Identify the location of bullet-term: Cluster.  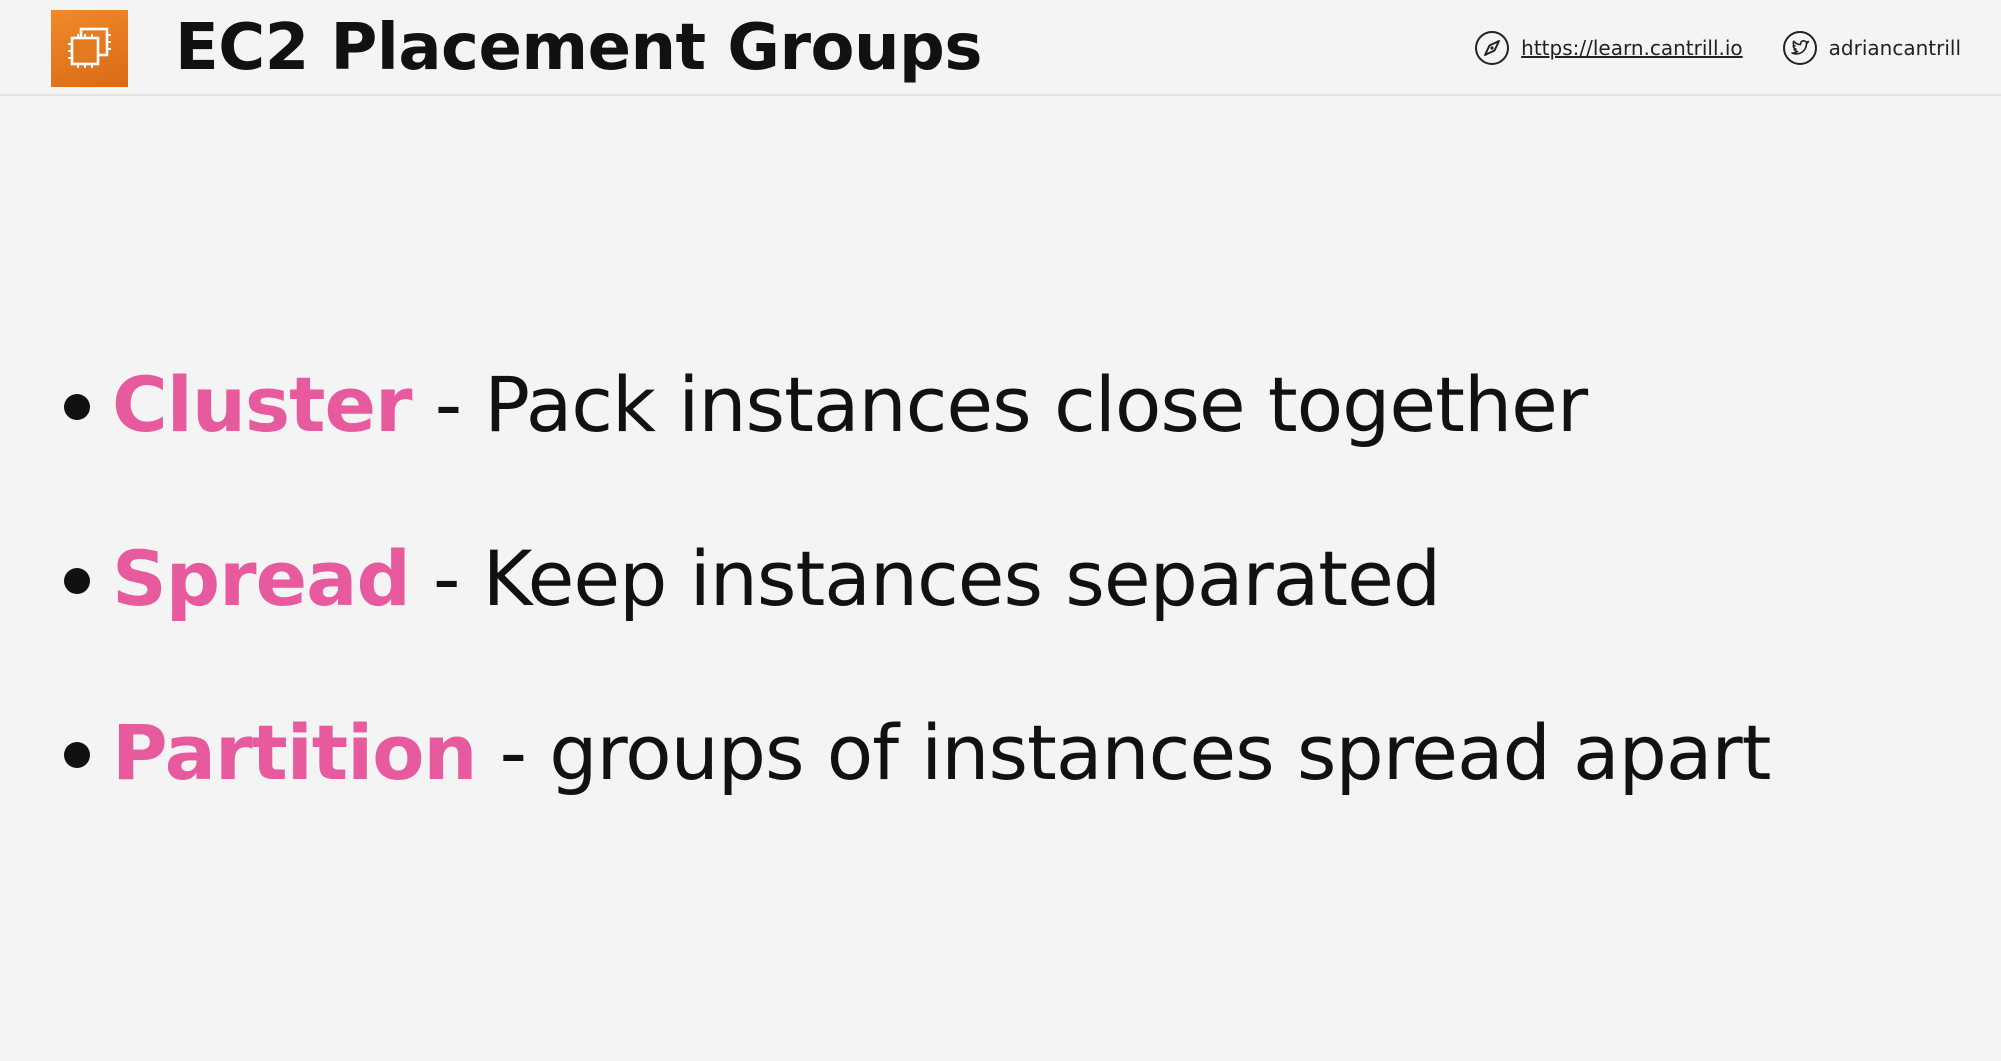
(262, 404).